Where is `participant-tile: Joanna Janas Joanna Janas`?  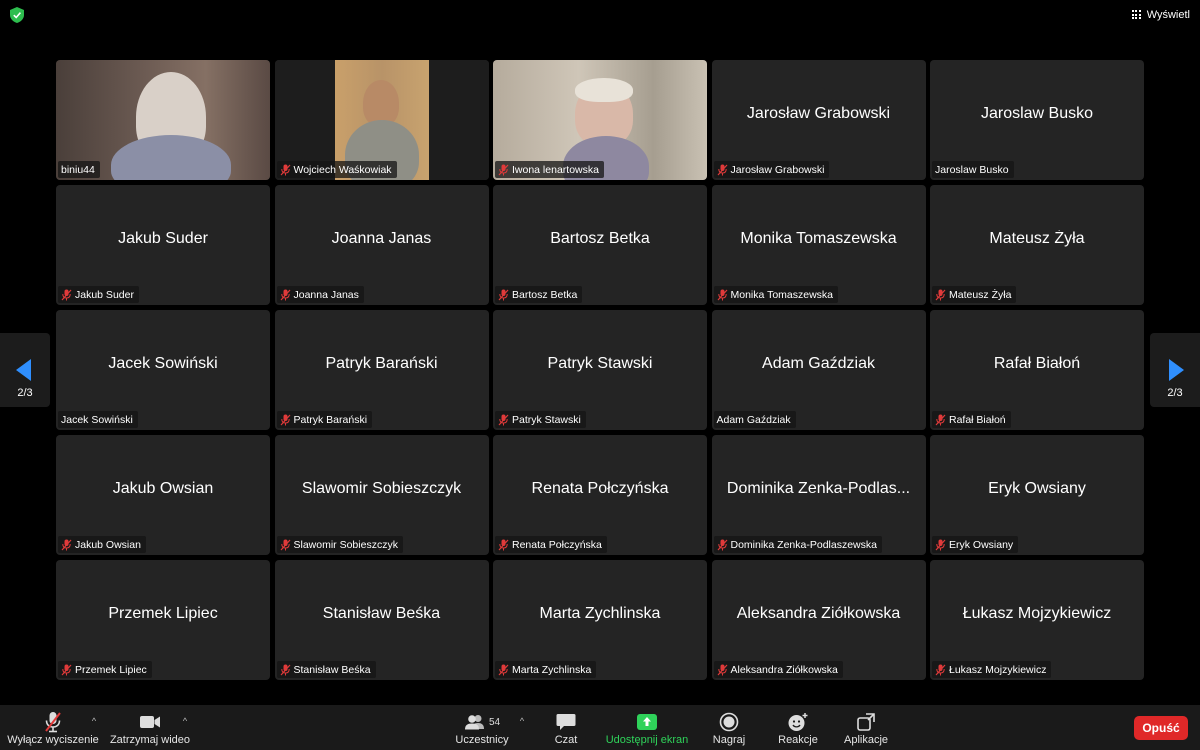
participant-tile: Joanna Janas Joanna Janas is located at coordinates (381, 245).